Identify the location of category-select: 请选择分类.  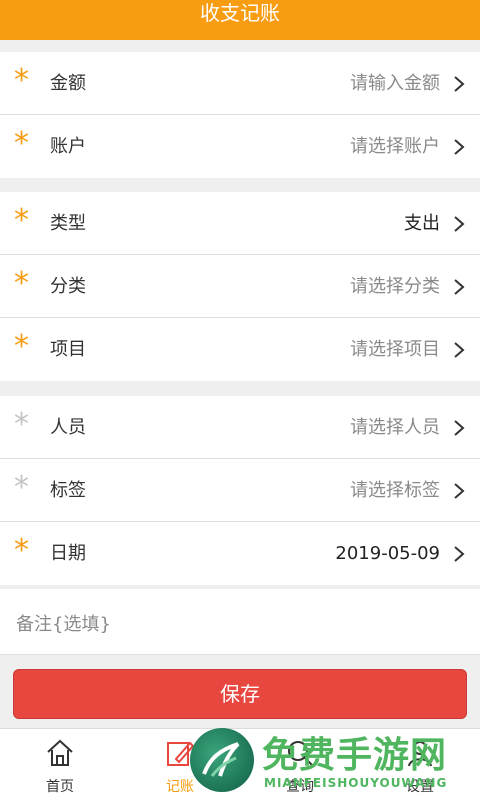
(395, 287).